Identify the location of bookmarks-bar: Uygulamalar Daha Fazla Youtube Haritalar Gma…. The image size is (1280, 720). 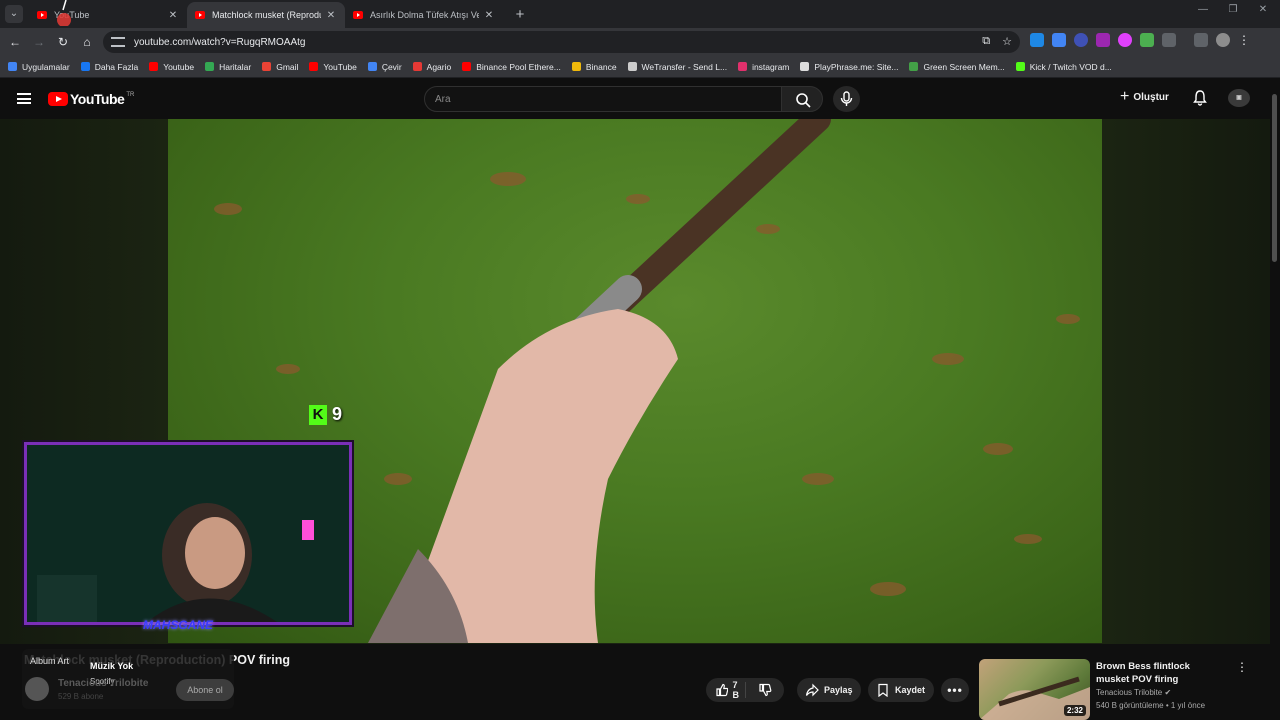
(640, 67).